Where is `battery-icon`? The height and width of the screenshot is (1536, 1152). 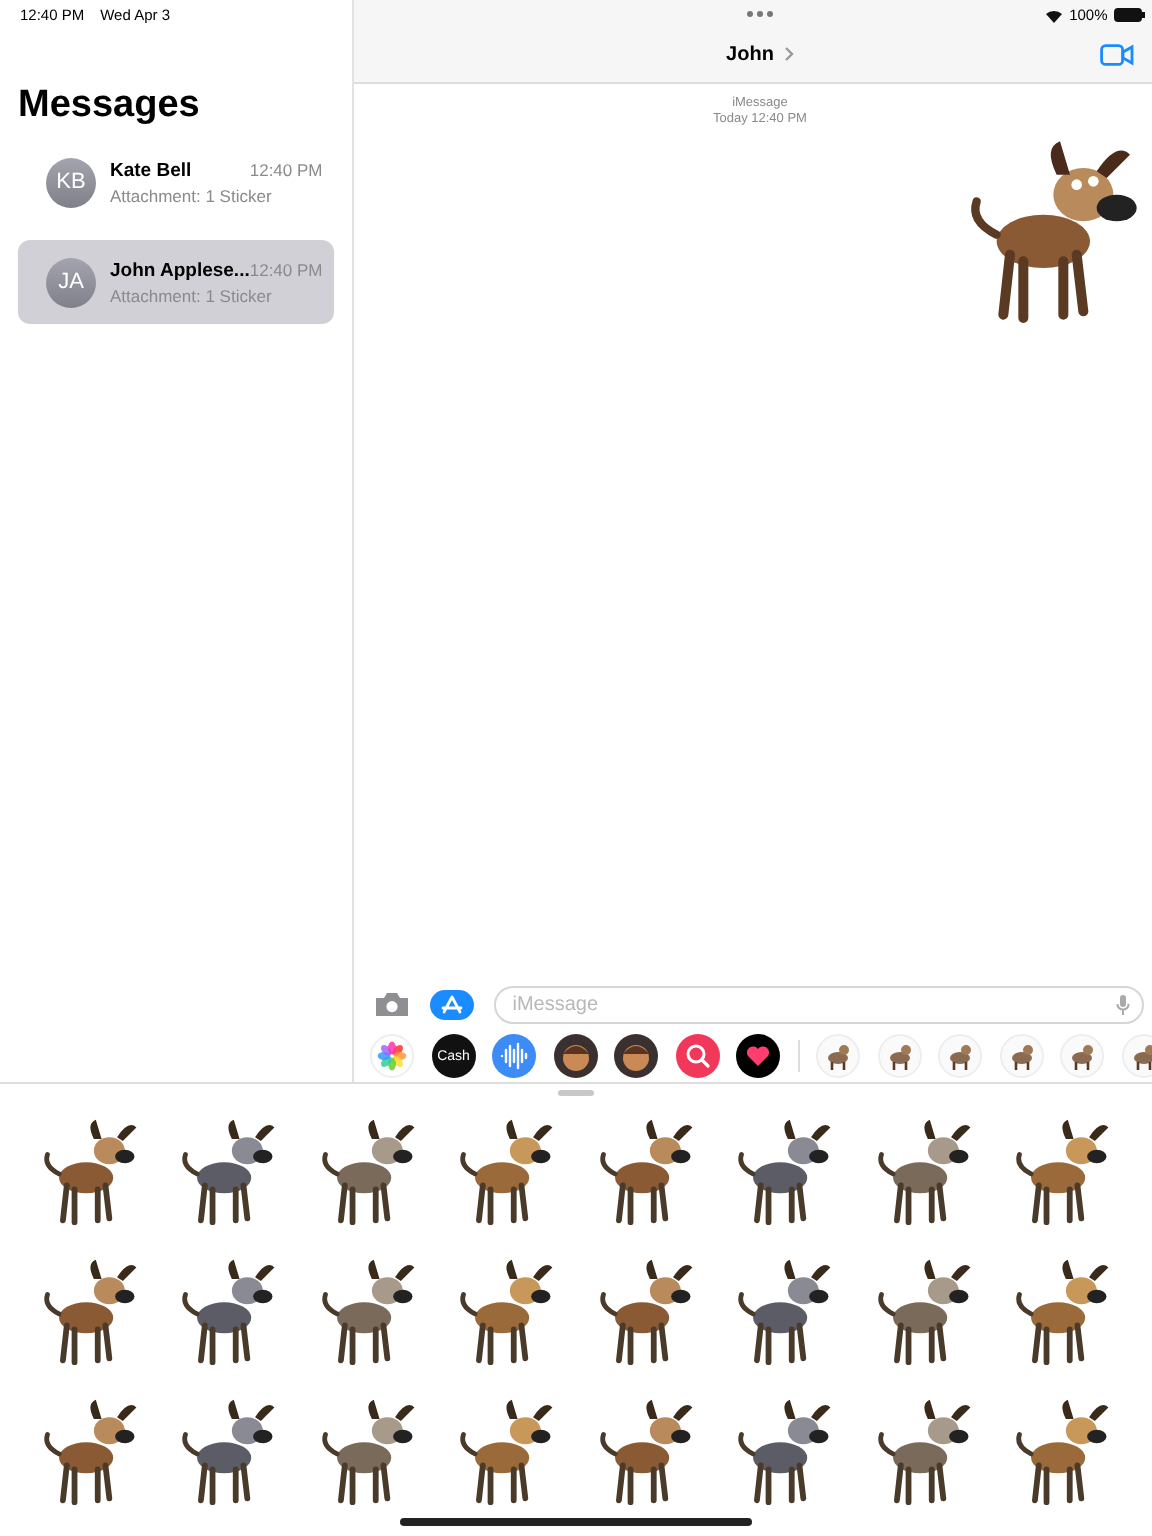
battery-icon is located at coordinates (1129, 15).